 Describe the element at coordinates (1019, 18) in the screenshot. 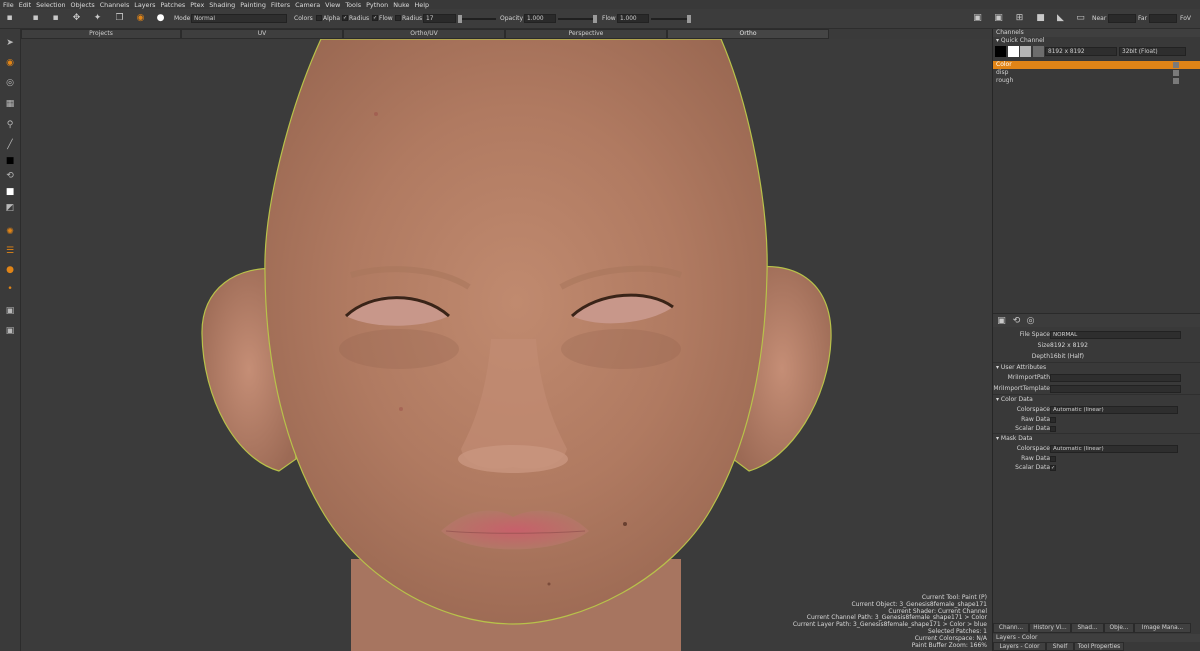

I see `grid-icon: ⊞` at that location.